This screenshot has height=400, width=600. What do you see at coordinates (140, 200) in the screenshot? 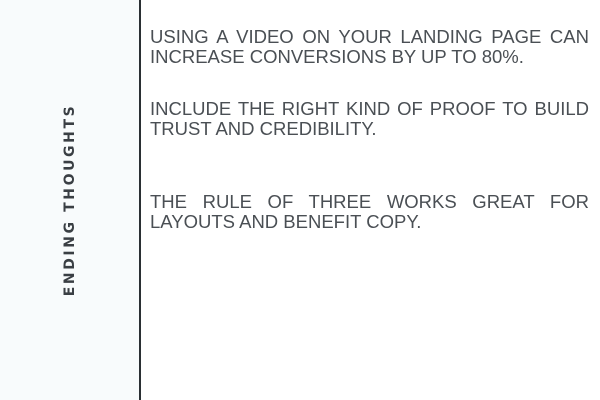
I see `vertical-divider` at bounding box center [140, 200].